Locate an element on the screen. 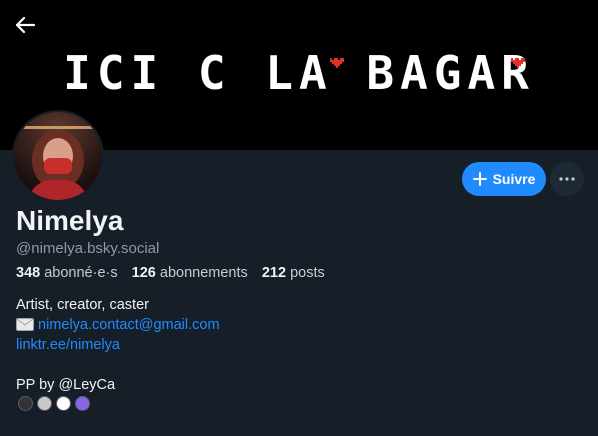  envelope-icon is located at coordinates (25, 324).